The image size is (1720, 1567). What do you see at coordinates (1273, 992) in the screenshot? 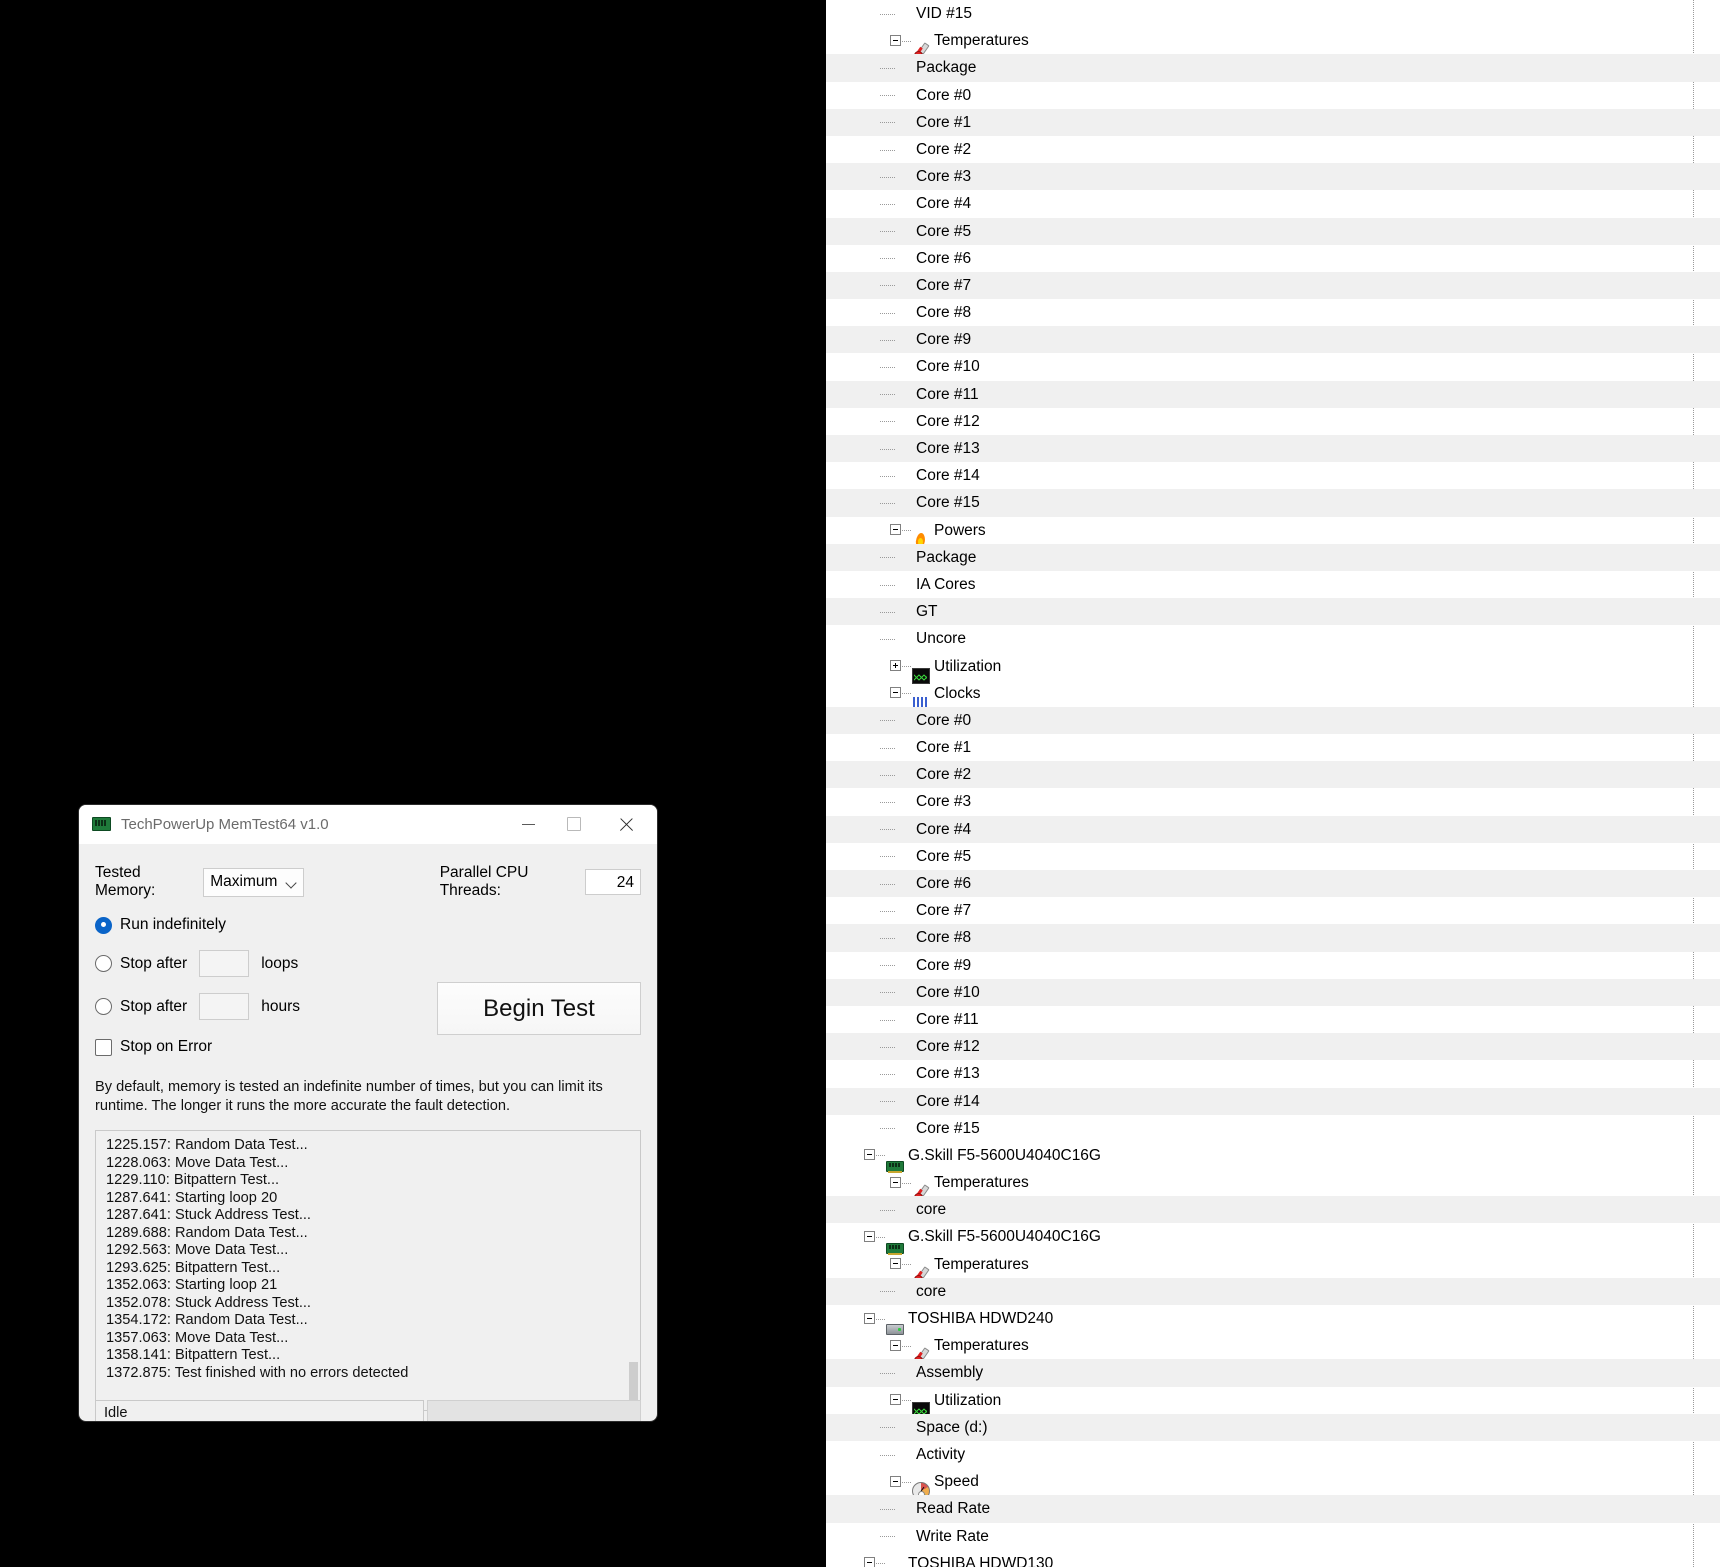
I see `sensor-row: Core #103900 MHz500 MHz3901 MHz` at bounding box center [1273, 992].